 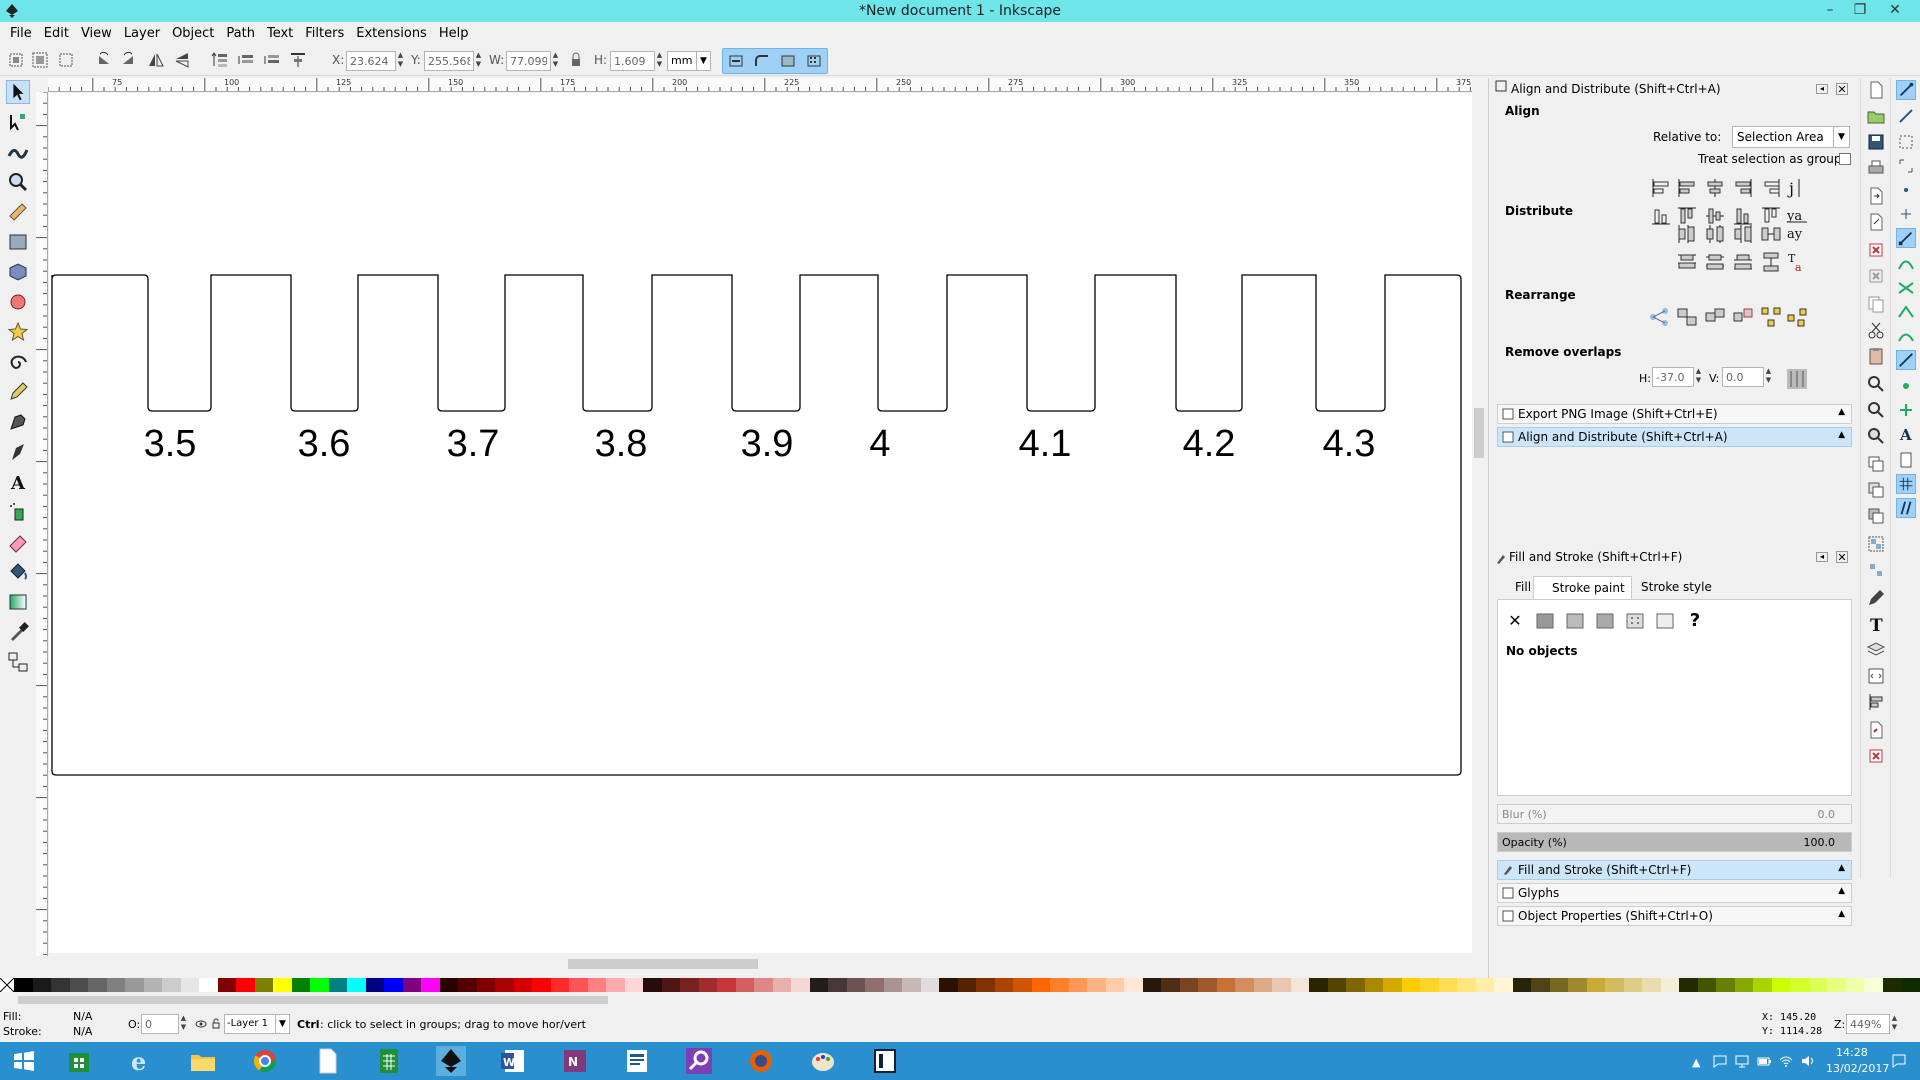 I want to click on document-properties-icon, so click(x=1876, y=730).